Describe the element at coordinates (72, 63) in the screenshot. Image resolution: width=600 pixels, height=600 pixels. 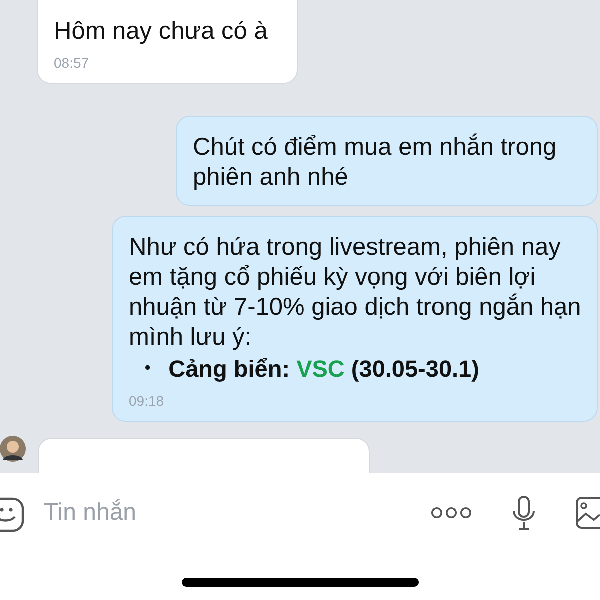
I see `message-time: 08:57` at that location.